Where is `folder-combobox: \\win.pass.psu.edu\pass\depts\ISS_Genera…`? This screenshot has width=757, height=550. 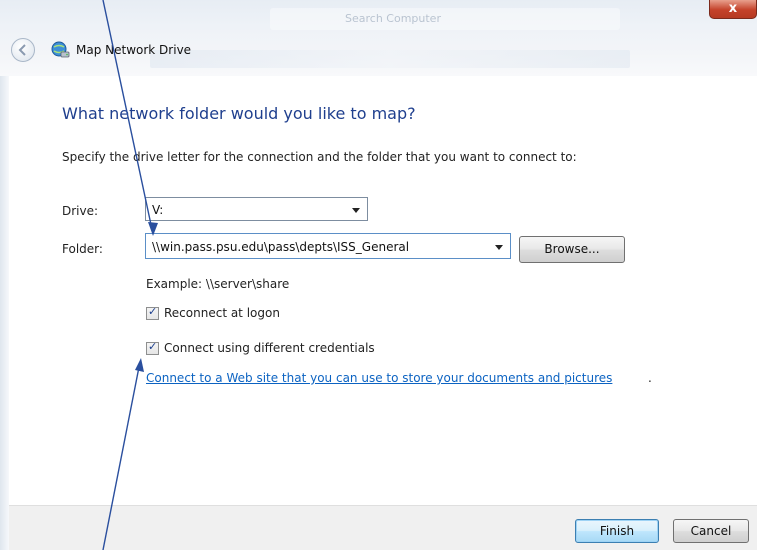
folder-combobox: \\win.pass.psu.edu\pass\depts\ISS_Genera… is located at coordinates (328, 246).